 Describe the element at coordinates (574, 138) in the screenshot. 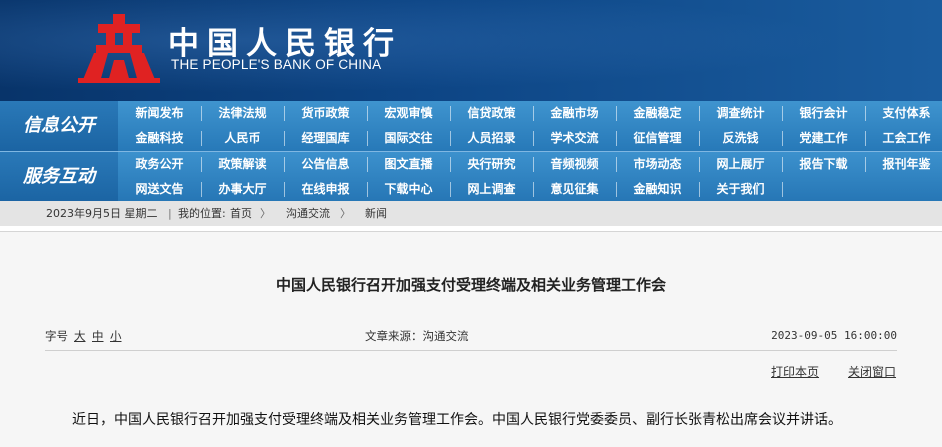

I see `nav-link: 学术交流` at that location.